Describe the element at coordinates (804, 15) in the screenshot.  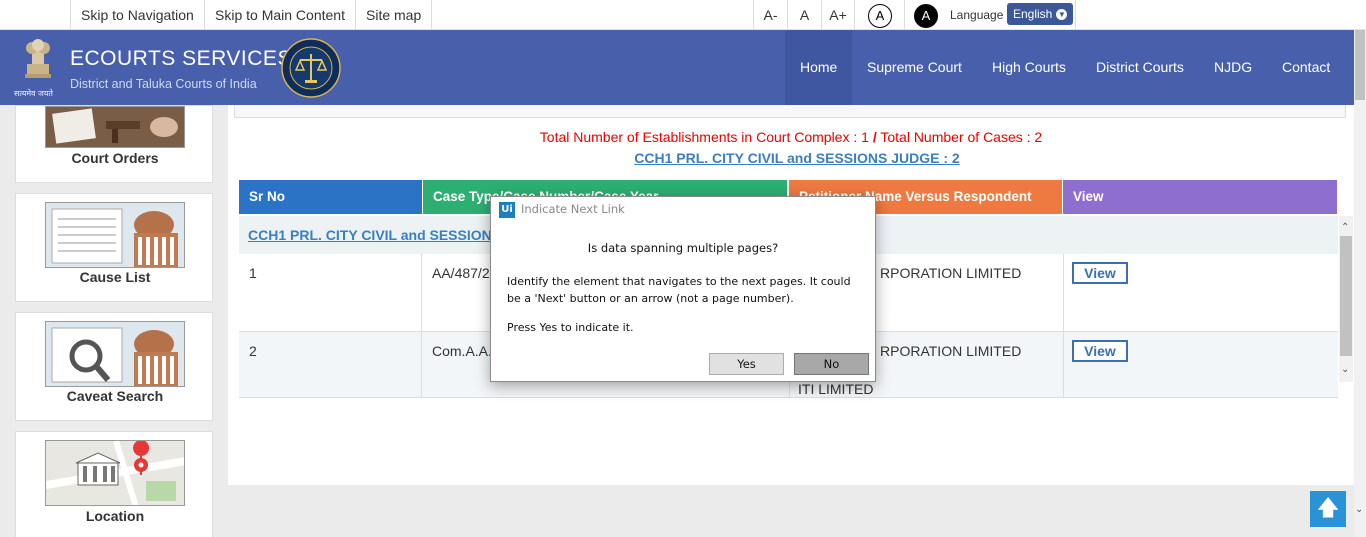
I see `font-normal-button: A` at that location.